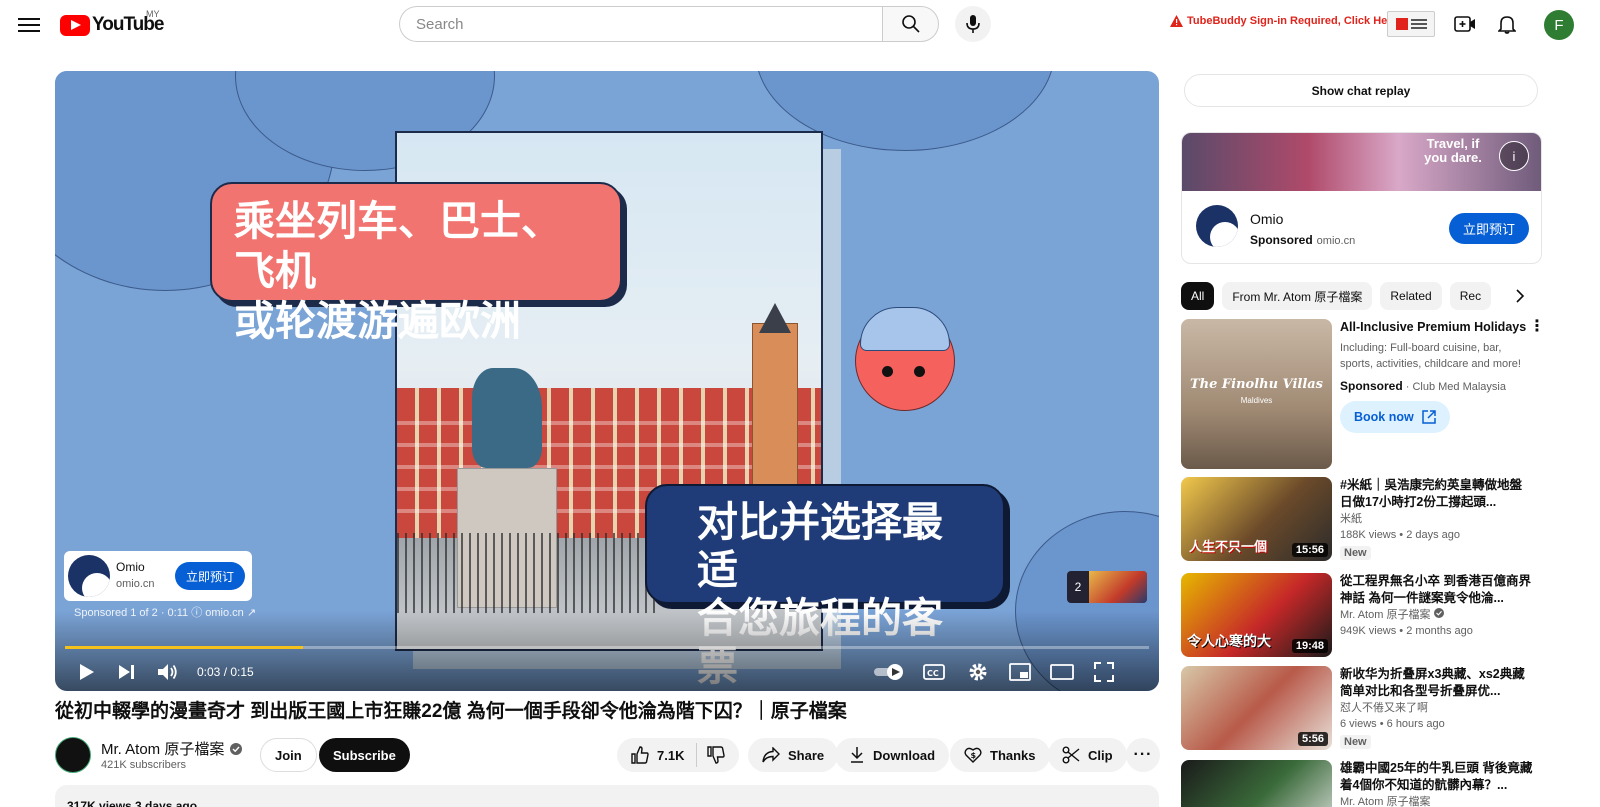 The width and height of the screenshot is (1600, 807). Describe the element at coordinates (973, 755) in the screenshot. I see `thanks-icon: $` at that location.